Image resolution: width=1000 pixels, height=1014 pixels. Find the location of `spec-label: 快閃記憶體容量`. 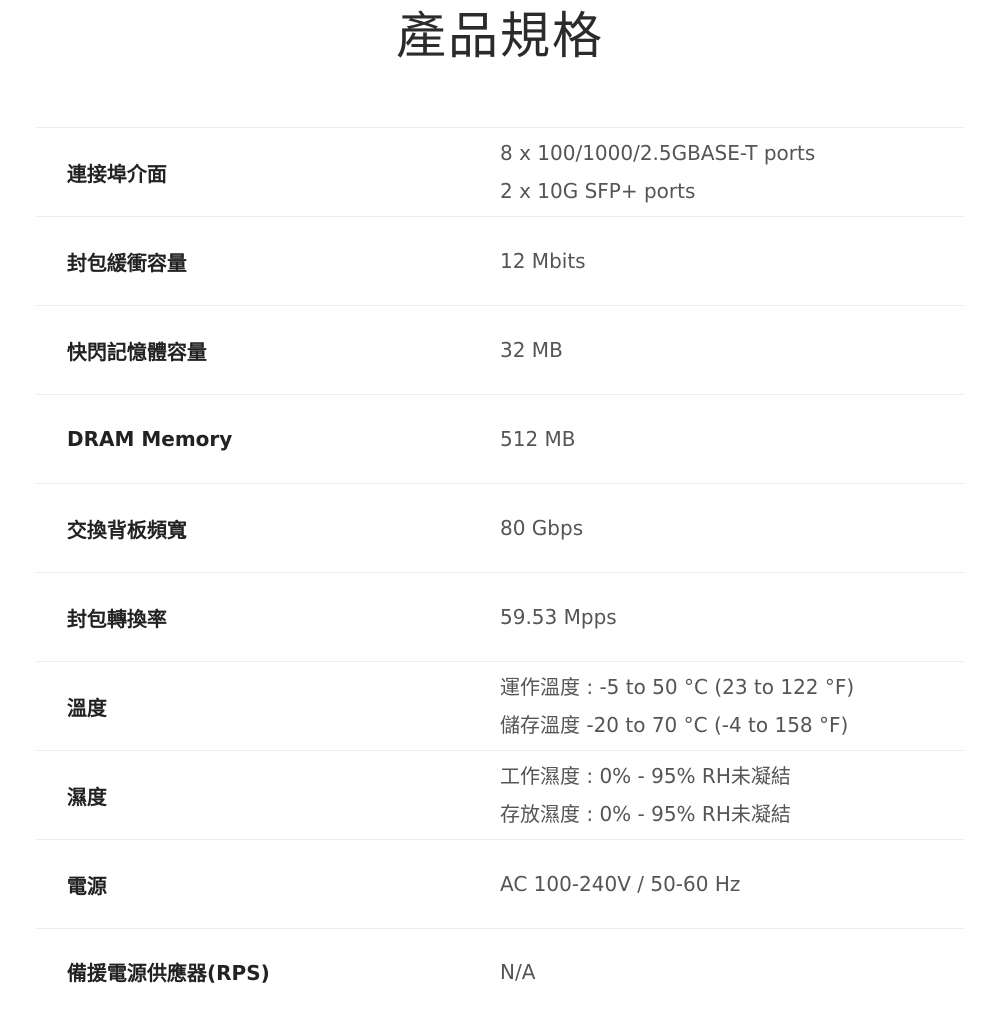

spec-label: 快閃記憶體容量 is located at coordinates (137, 351).